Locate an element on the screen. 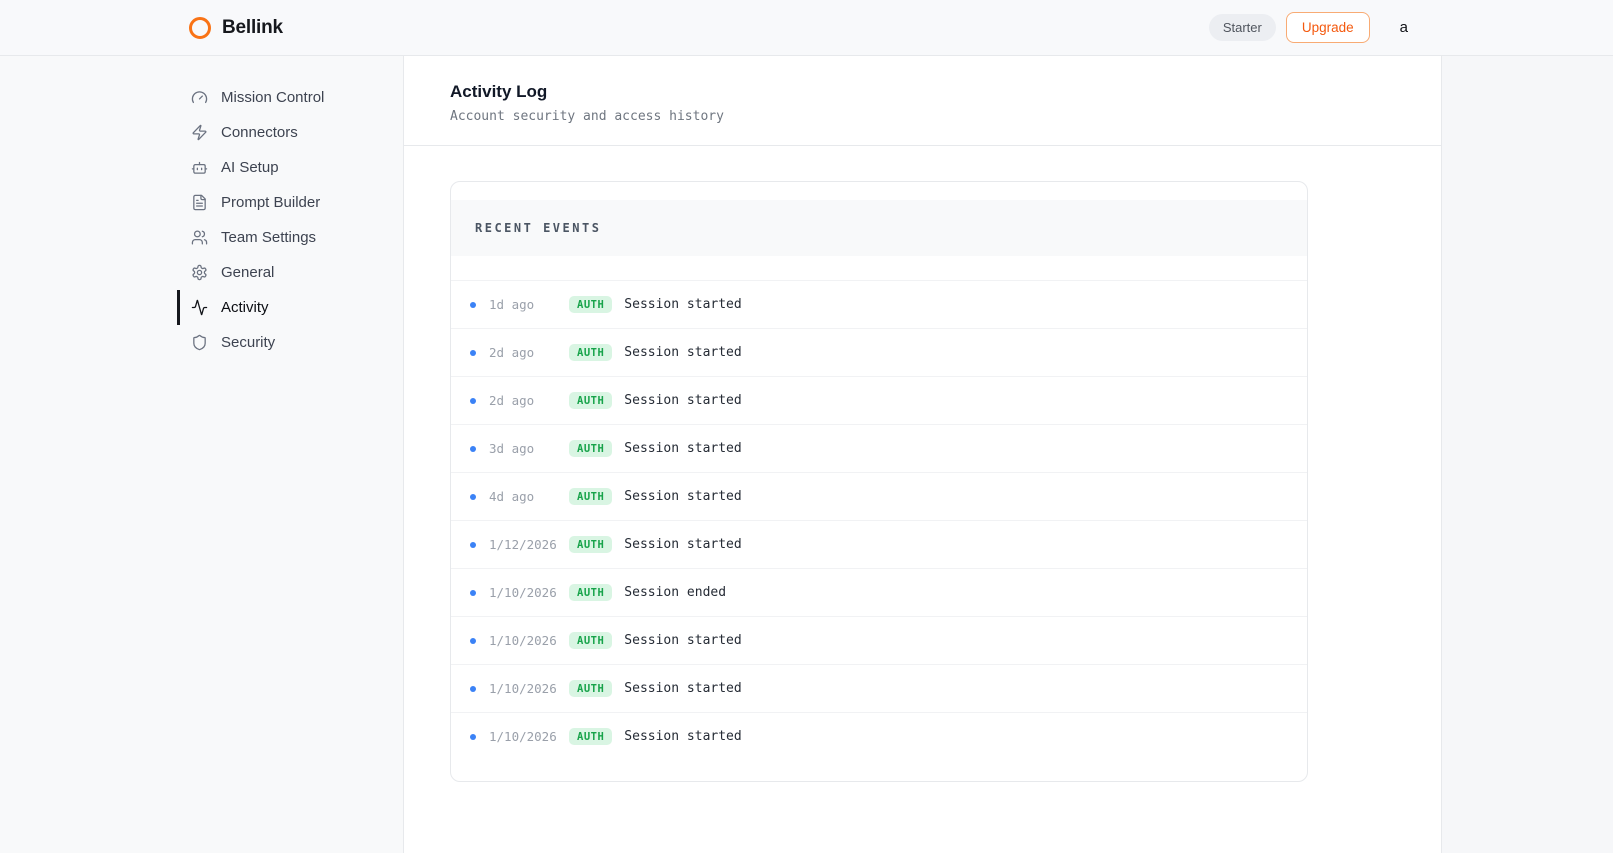 Image resolution: width=1613 pixels, height=853 pixels. sidebar-item-label: Activity is located at coordinates (245, 307).